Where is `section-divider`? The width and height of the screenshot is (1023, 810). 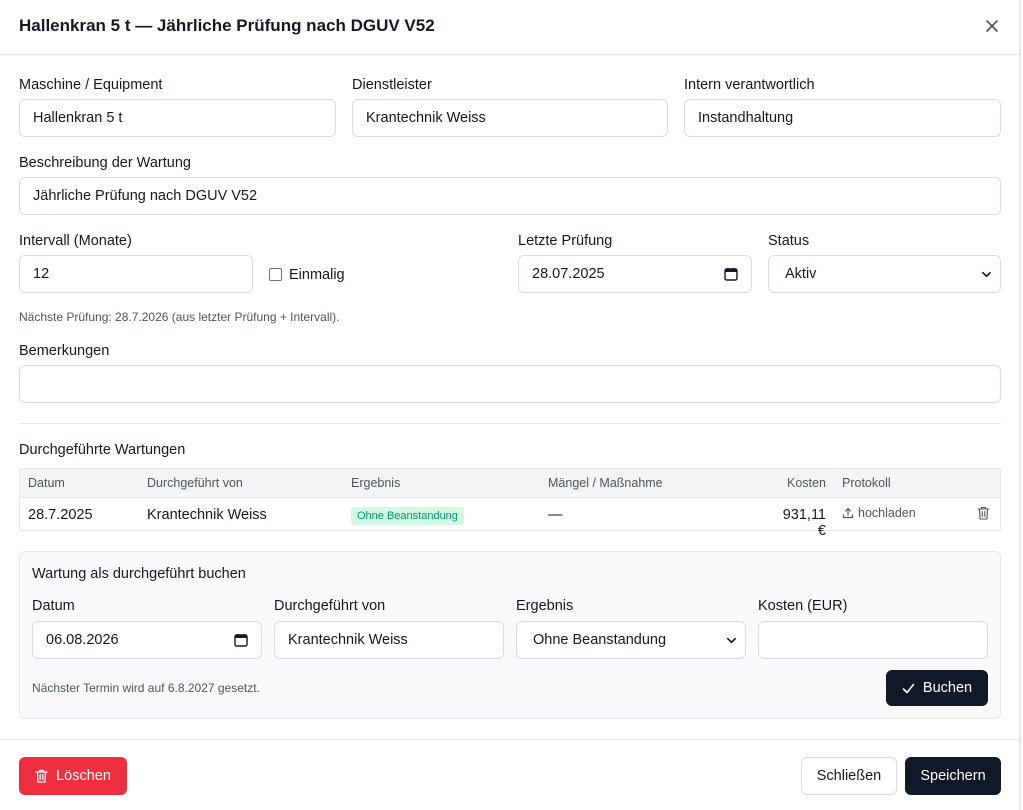
section-divider is located at coordinates (510, 423).